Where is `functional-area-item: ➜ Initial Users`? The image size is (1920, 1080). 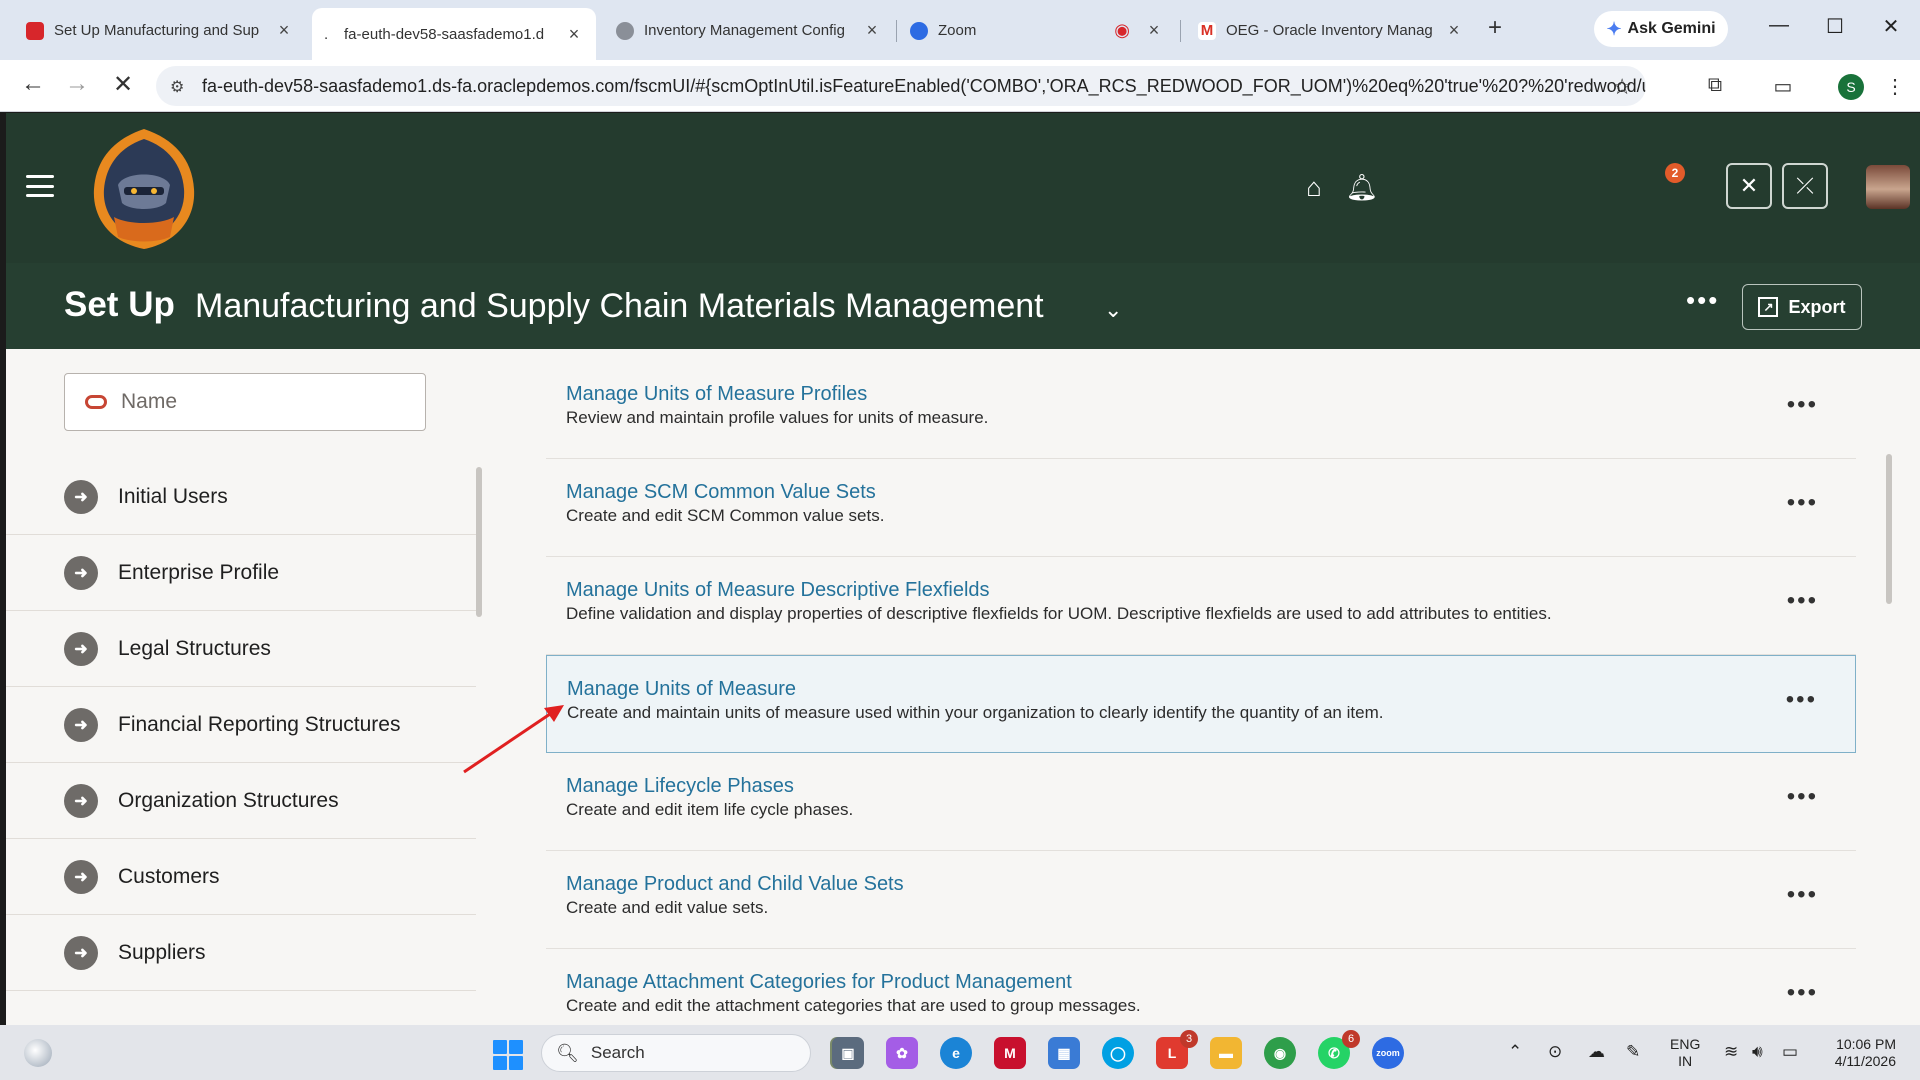
functional-area-item: ➜ Initial Users is located at coordinates (241, 497).